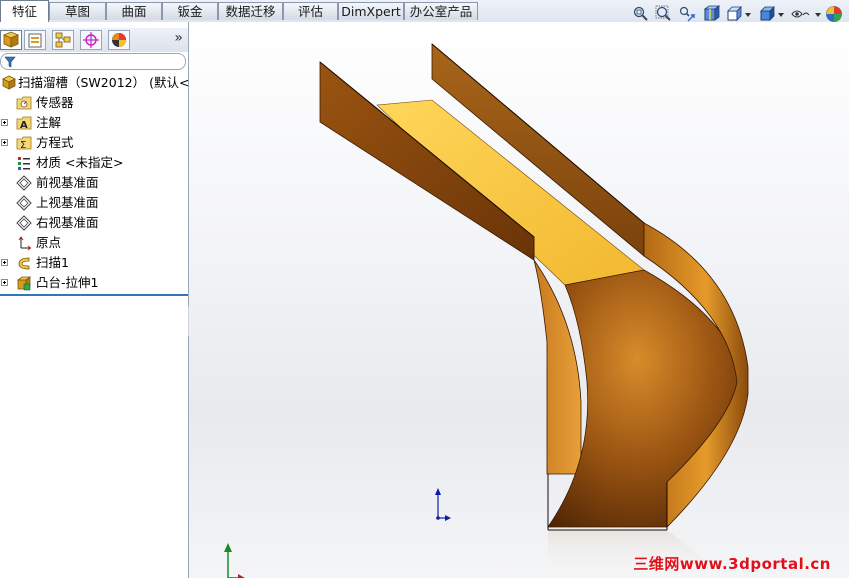 This screenshot has height=578, width=849. Describe the element at coordinates (802, 14) in the screenshot. I see `hide-show-items-icon` at that location.